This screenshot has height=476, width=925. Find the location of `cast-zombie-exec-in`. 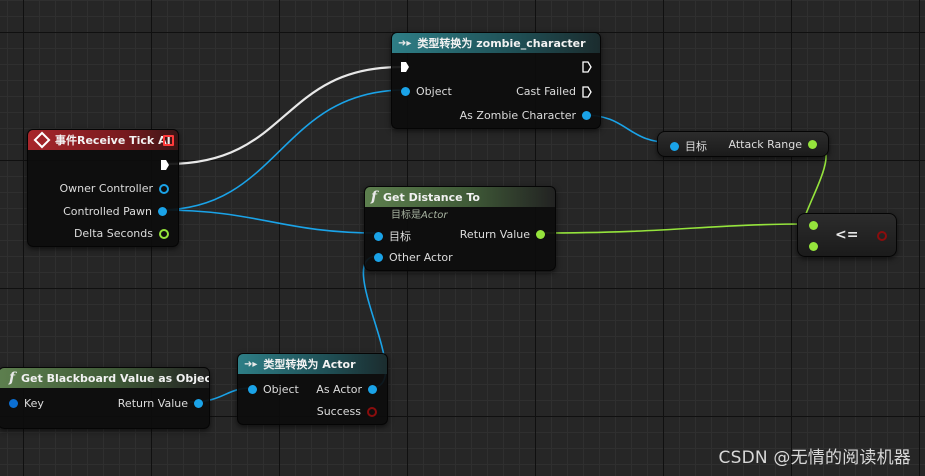

cast-zombie-exec-in is located at coordinates (405, 67).